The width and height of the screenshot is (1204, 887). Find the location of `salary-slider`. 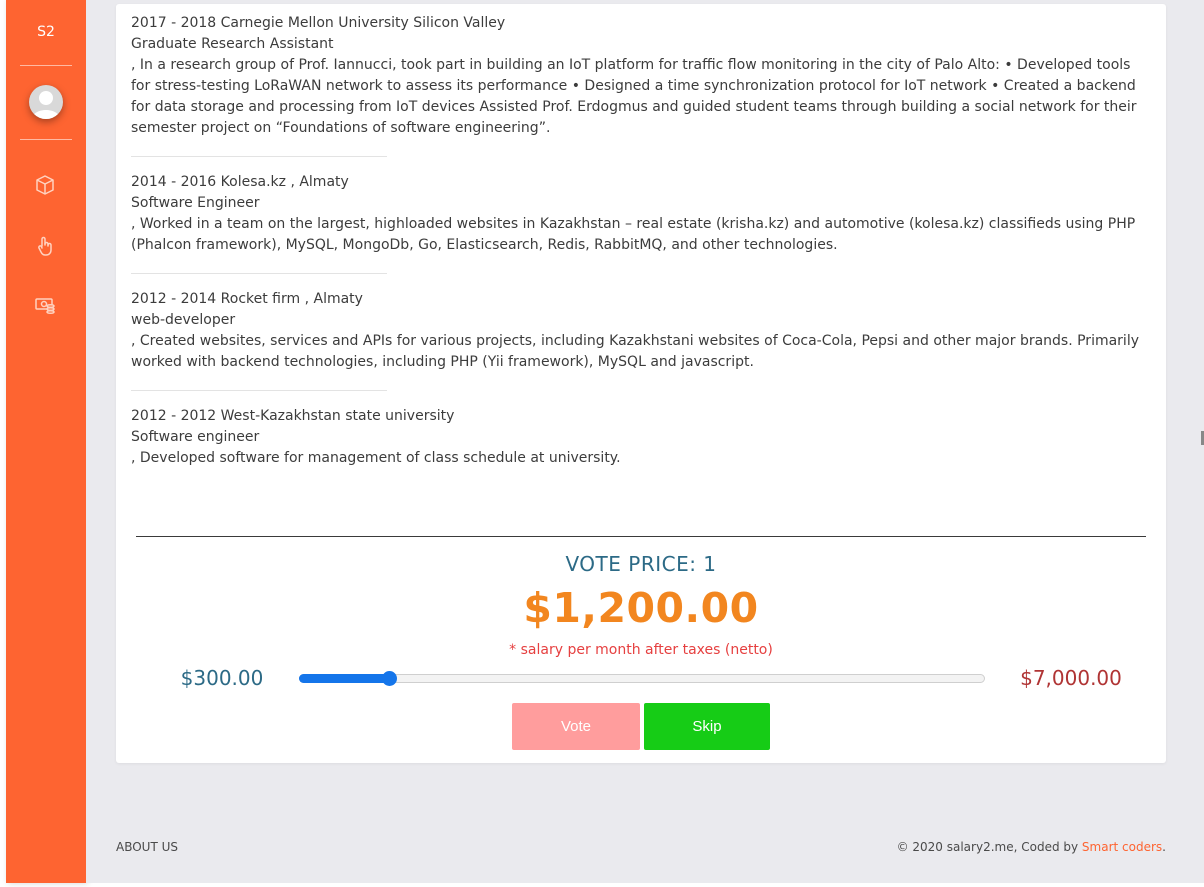

salary-slider is located at coordinates (642, 678).